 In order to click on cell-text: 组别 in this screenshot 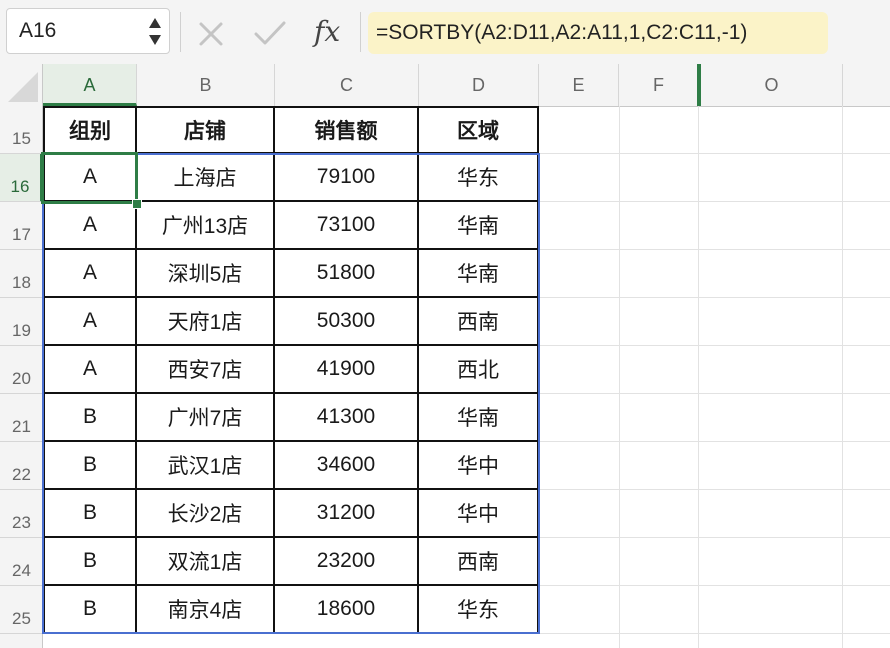, I will do `click(90, 131)`.